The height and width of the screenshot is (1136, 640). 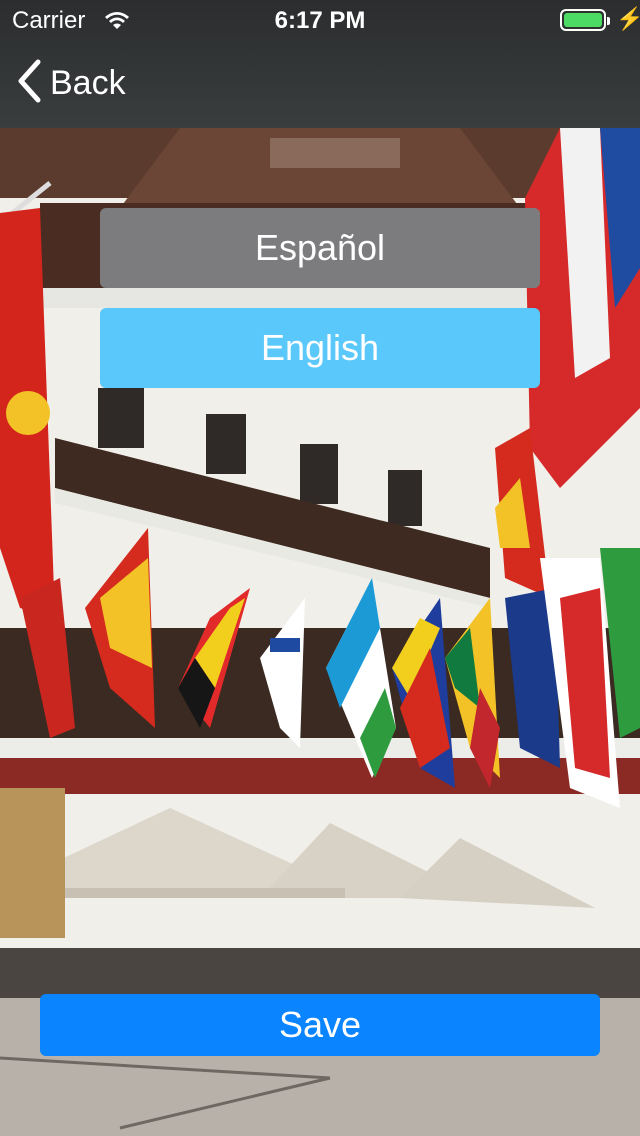 What do you see at coordinates (628, 18) in the screenshot?
I see `charging-bolt-icon: ⚡` at bounding box center [628, 18].